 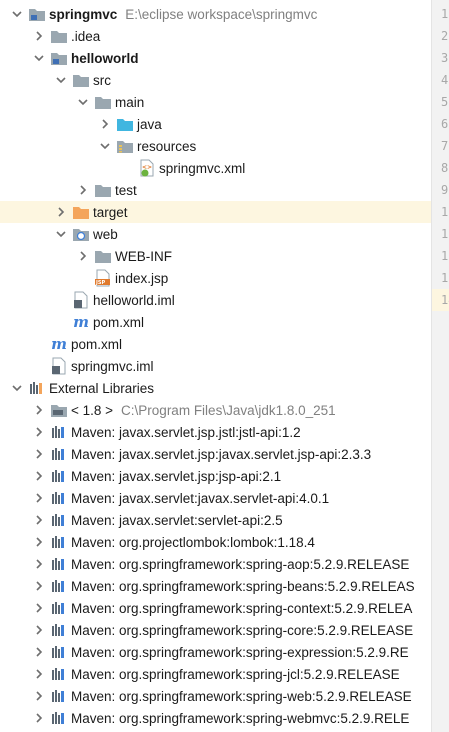 What do you see at coordinates (202, 168) in the screenshot?
I see `tree-row-label: springmvc.xml` at bounding box center [202, 168].